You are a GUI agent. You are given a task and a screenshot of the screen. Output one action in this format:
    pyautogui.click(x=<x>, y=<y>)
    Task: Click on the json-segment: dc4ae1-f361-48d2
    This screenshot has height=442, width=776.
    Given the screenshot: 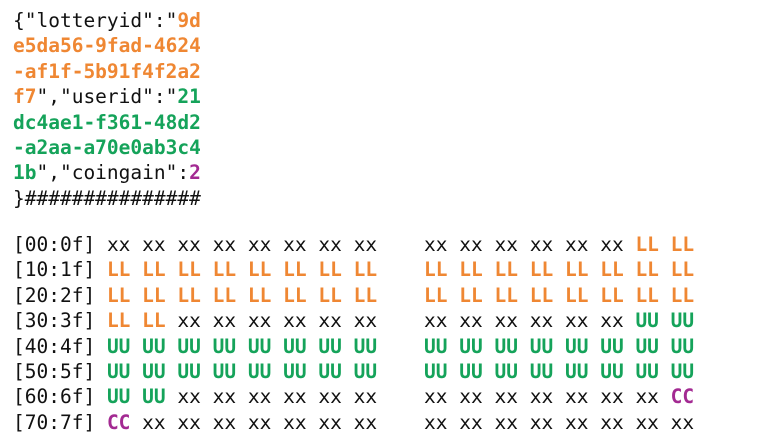 What is the action you would take?
    pyautogui.click(x=107, y=122)
    